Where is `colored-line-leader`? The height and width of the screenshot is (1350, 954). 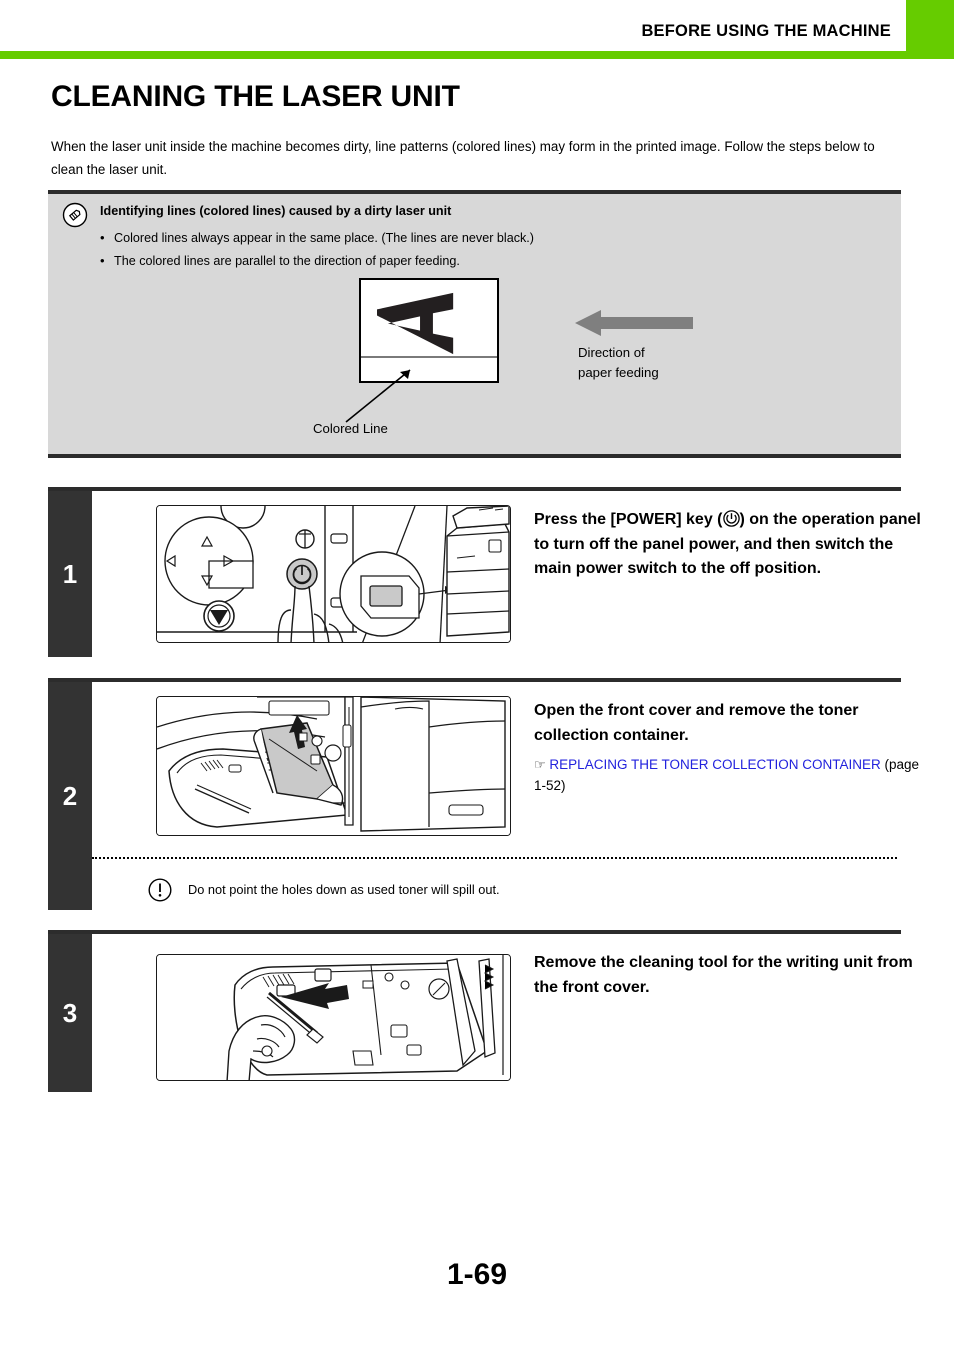
colored-line-leader is located at coordinates (393, 393).